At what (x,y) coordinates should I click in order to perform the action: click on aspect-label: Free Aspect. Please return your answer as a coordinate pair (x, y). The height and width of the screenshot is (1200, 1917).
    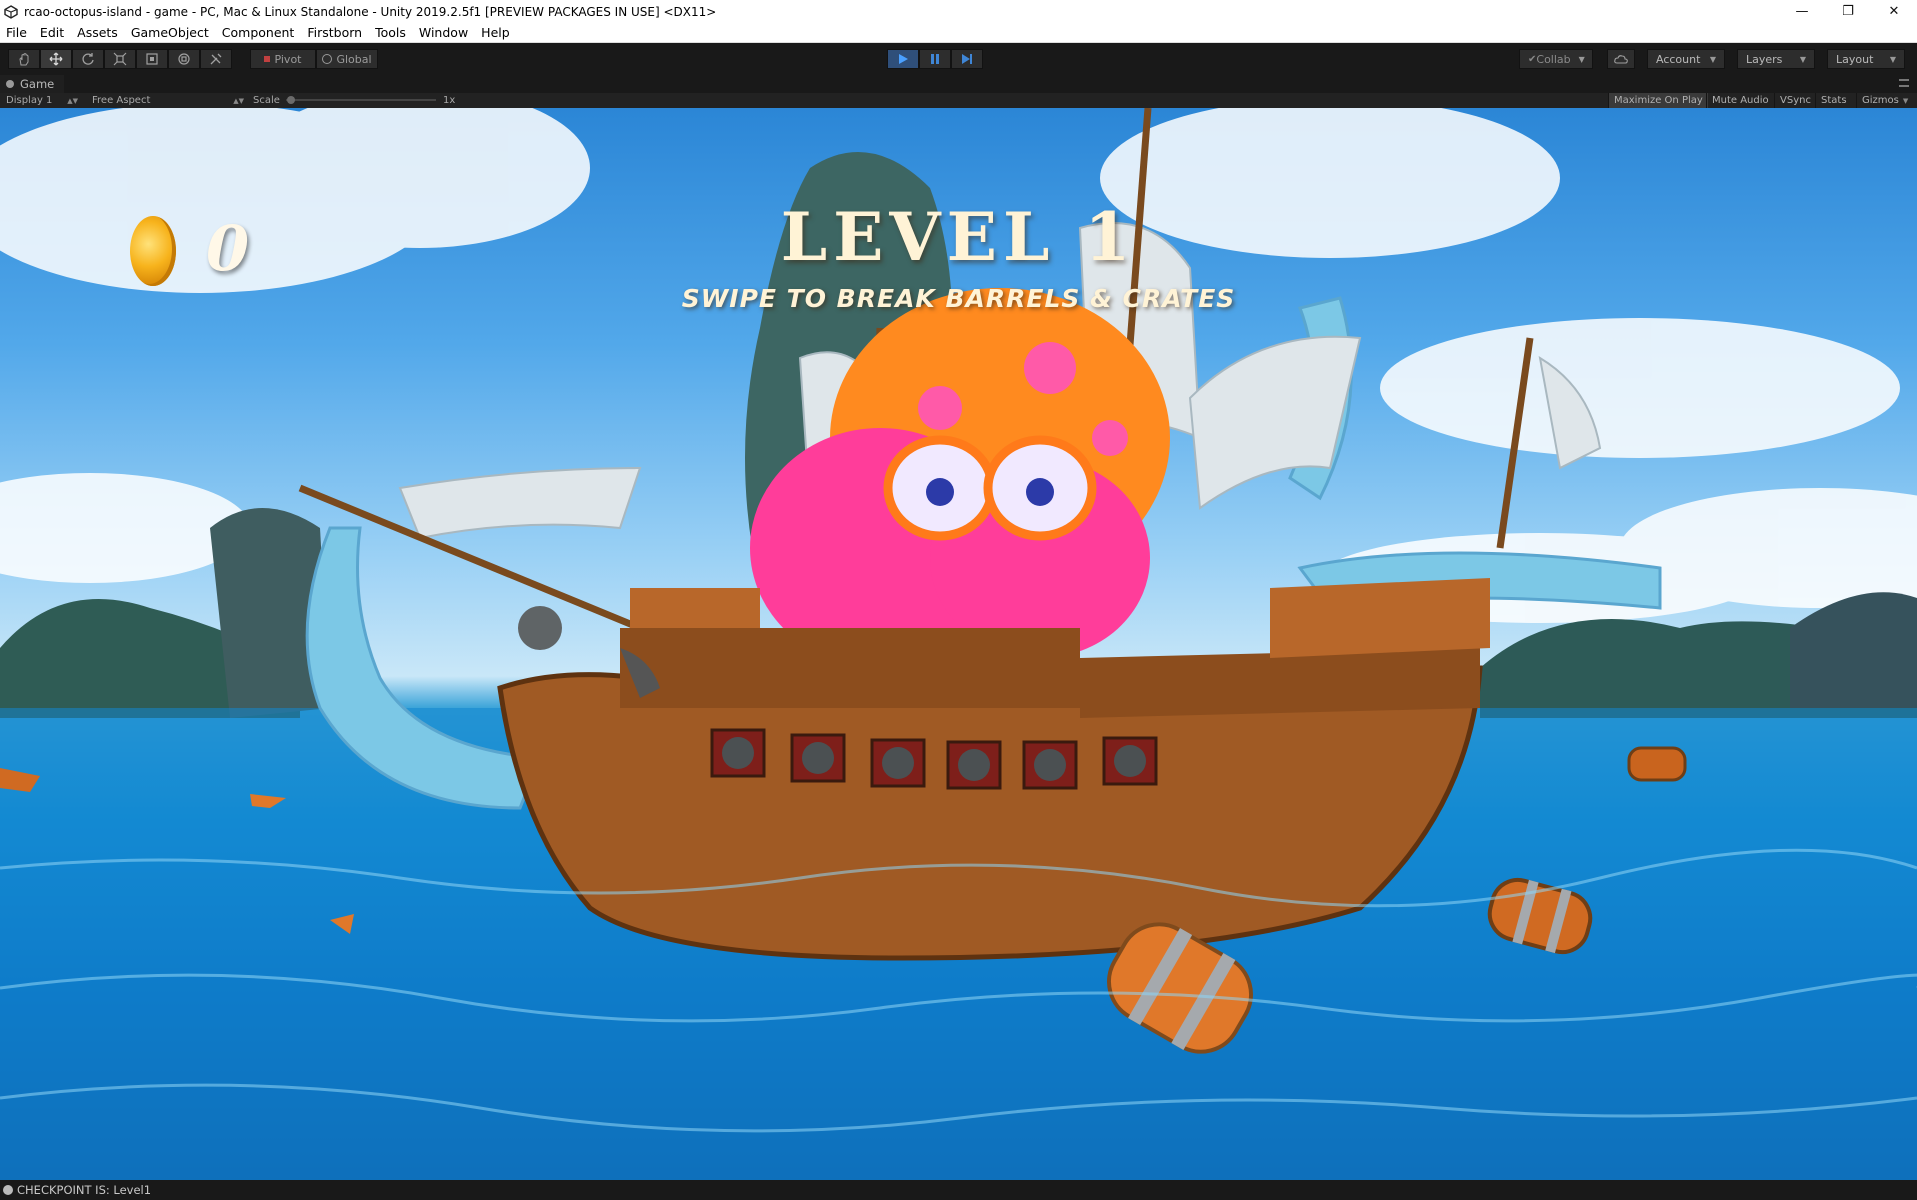
    Looking at the image, I should click on (121, 100).